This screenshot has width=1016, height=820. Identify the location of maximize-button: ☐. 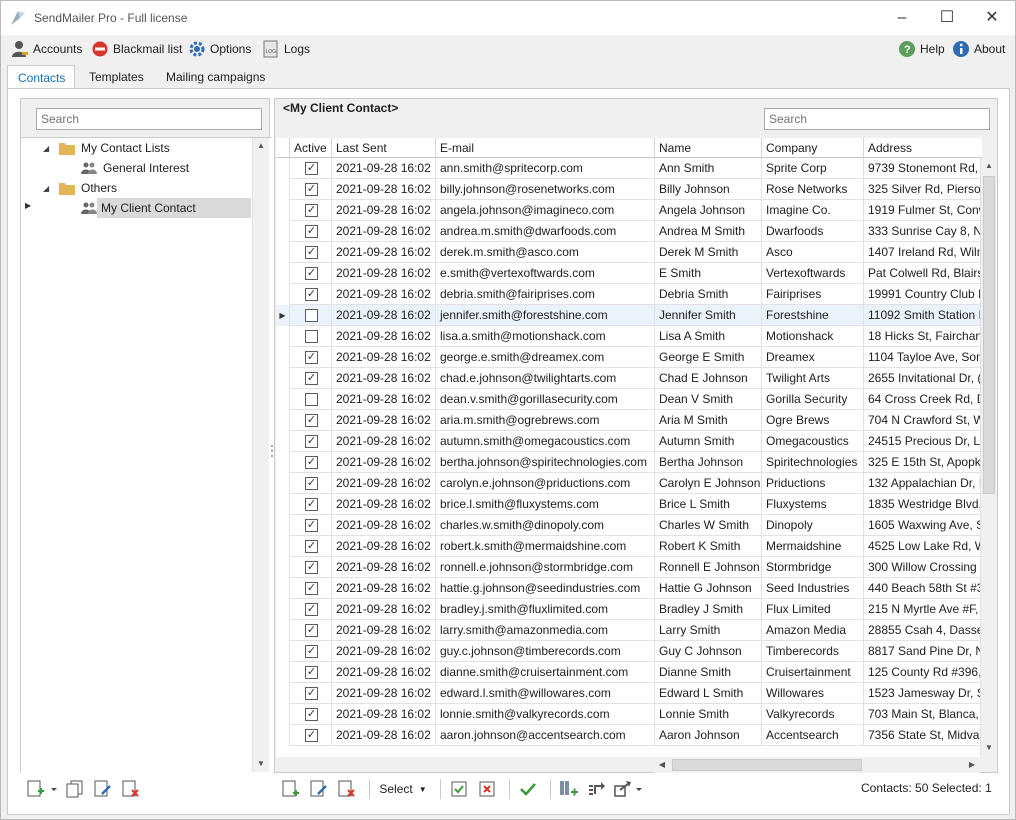
(947, 18).